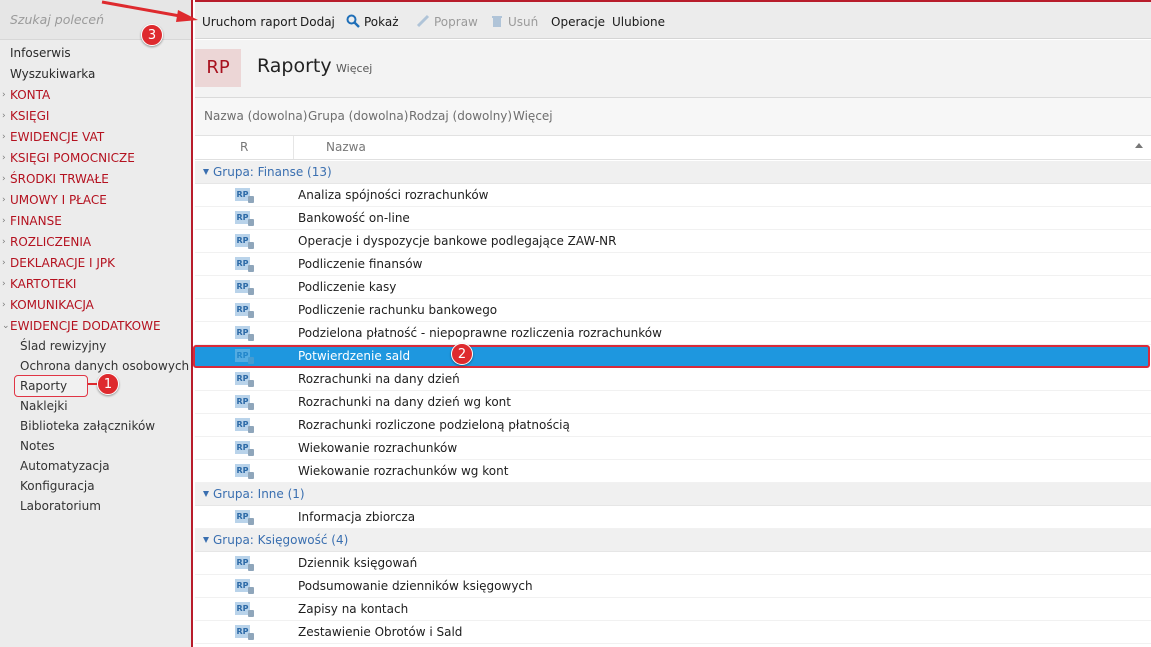 The width and height of the screenshot is (1151, 647). What do you see at coordinates (249, 22) in the screenshot?
I see `run-report-button: Uruchom raport` at bounding box center [249, 22].